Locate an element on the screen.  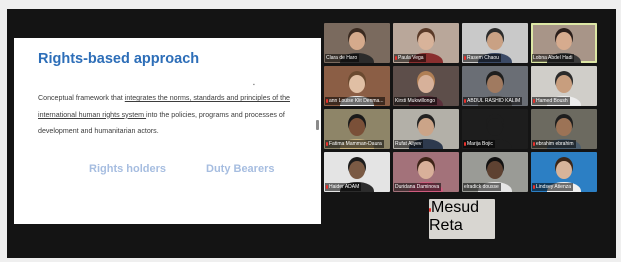
participant-tile: Marija Bojic is located at coordinates (495, 129).